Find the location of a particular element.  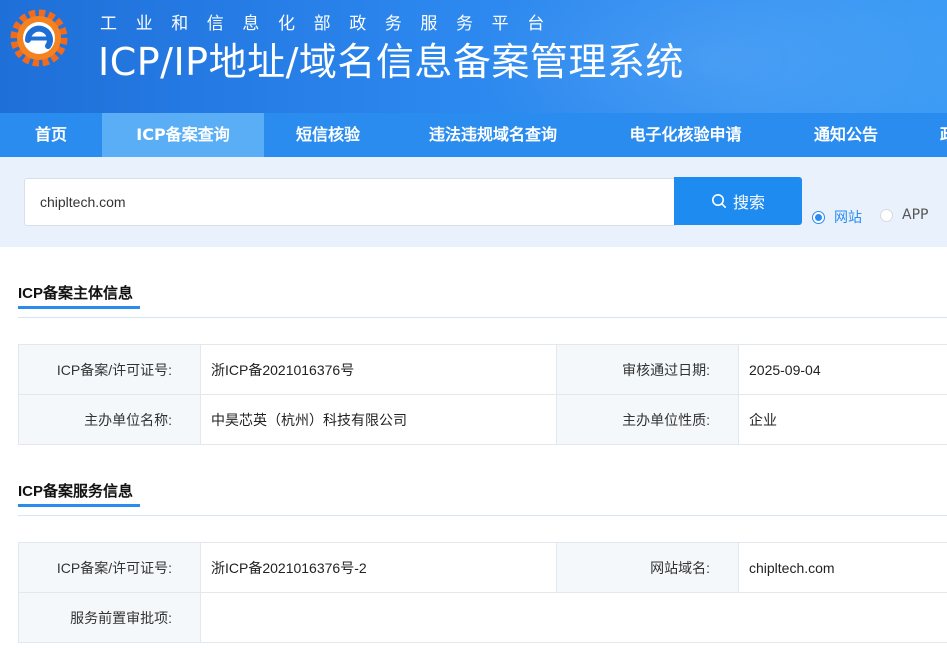

pre-approval-value is located at coordinates (573, 617).